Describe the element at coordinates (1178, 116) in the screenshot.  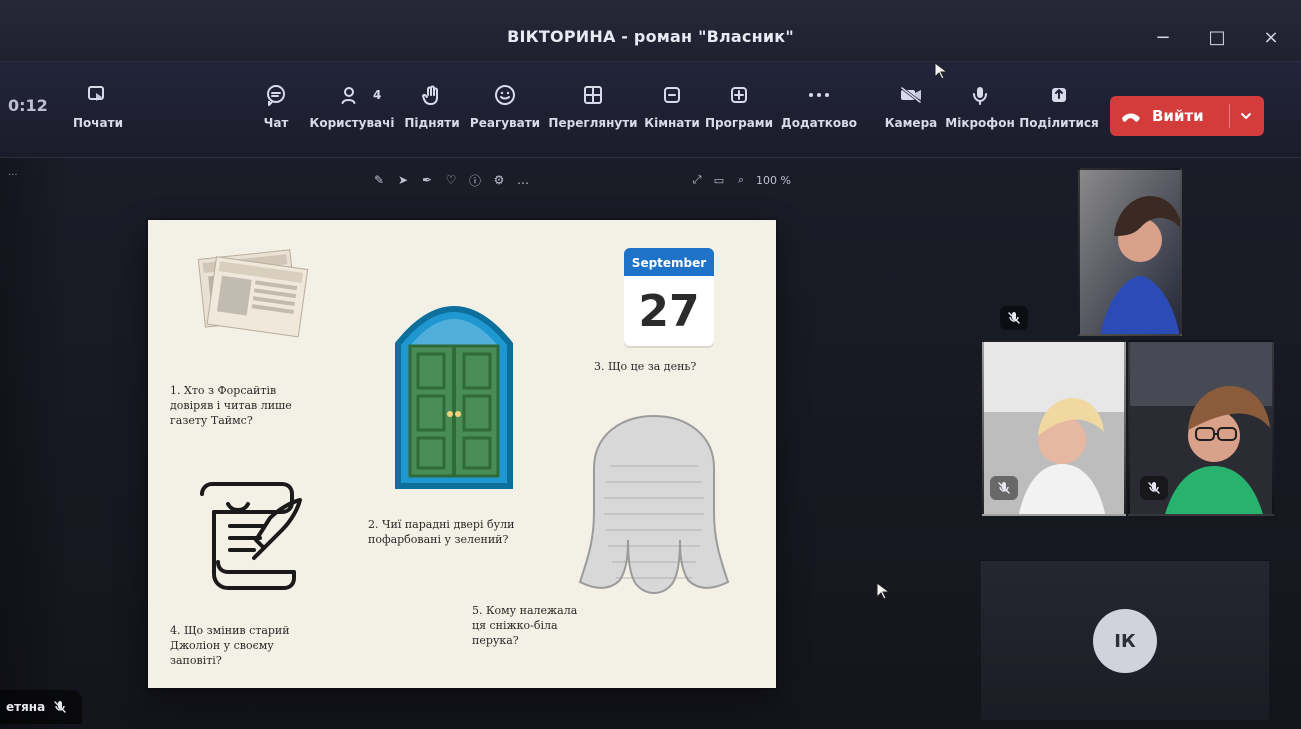
I see `leave-label: Вийти` at that location.